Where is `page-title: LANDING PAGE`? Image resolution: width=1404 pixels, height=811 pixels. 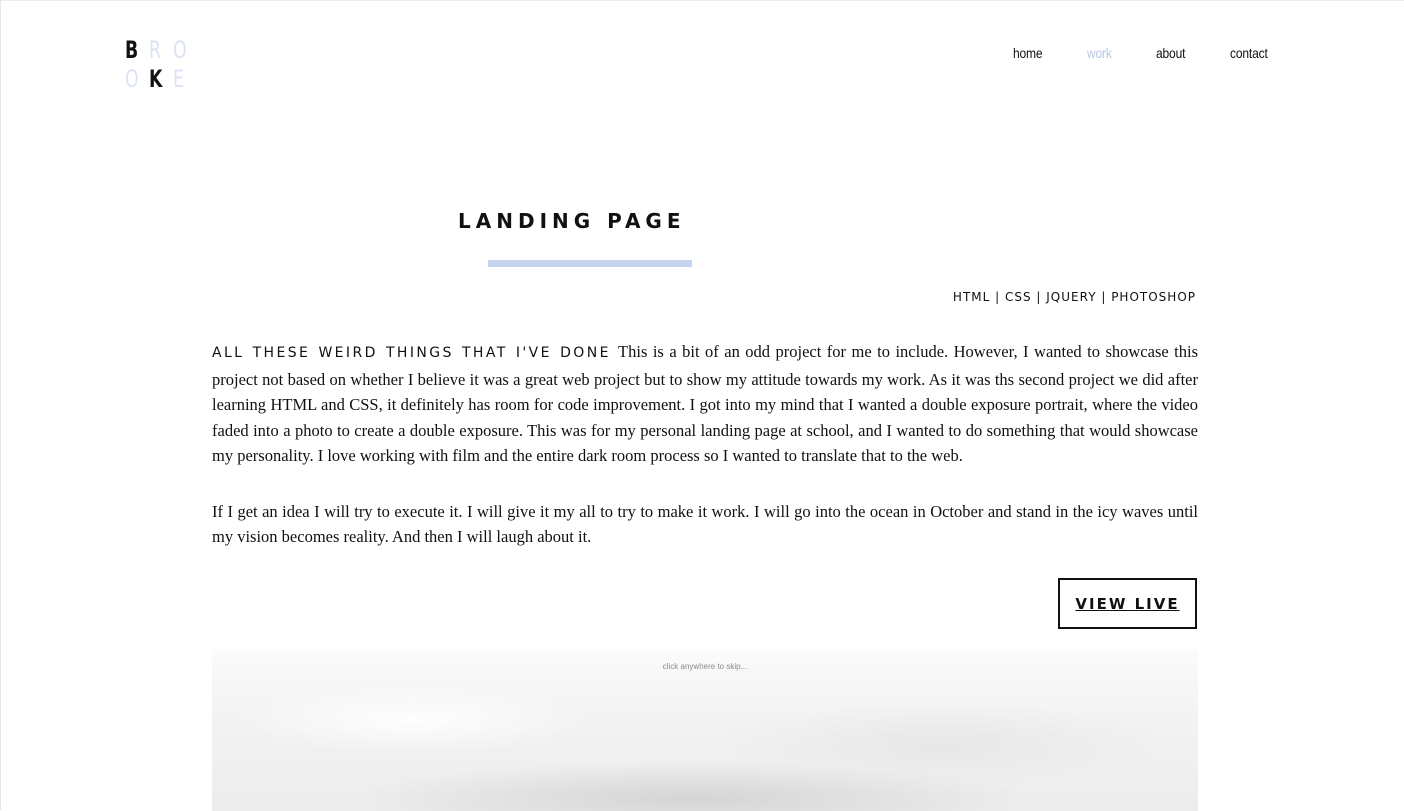 page-title: LANDING PAGE is located at coordinates (572, 221).